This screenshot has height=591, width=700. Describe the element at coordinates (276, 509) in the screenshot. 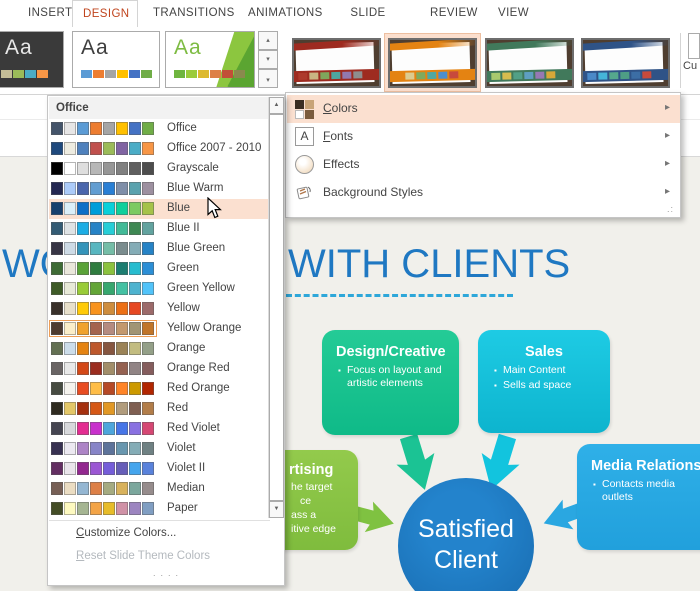

I see `scrollbar-down-button: ▼` at that location.